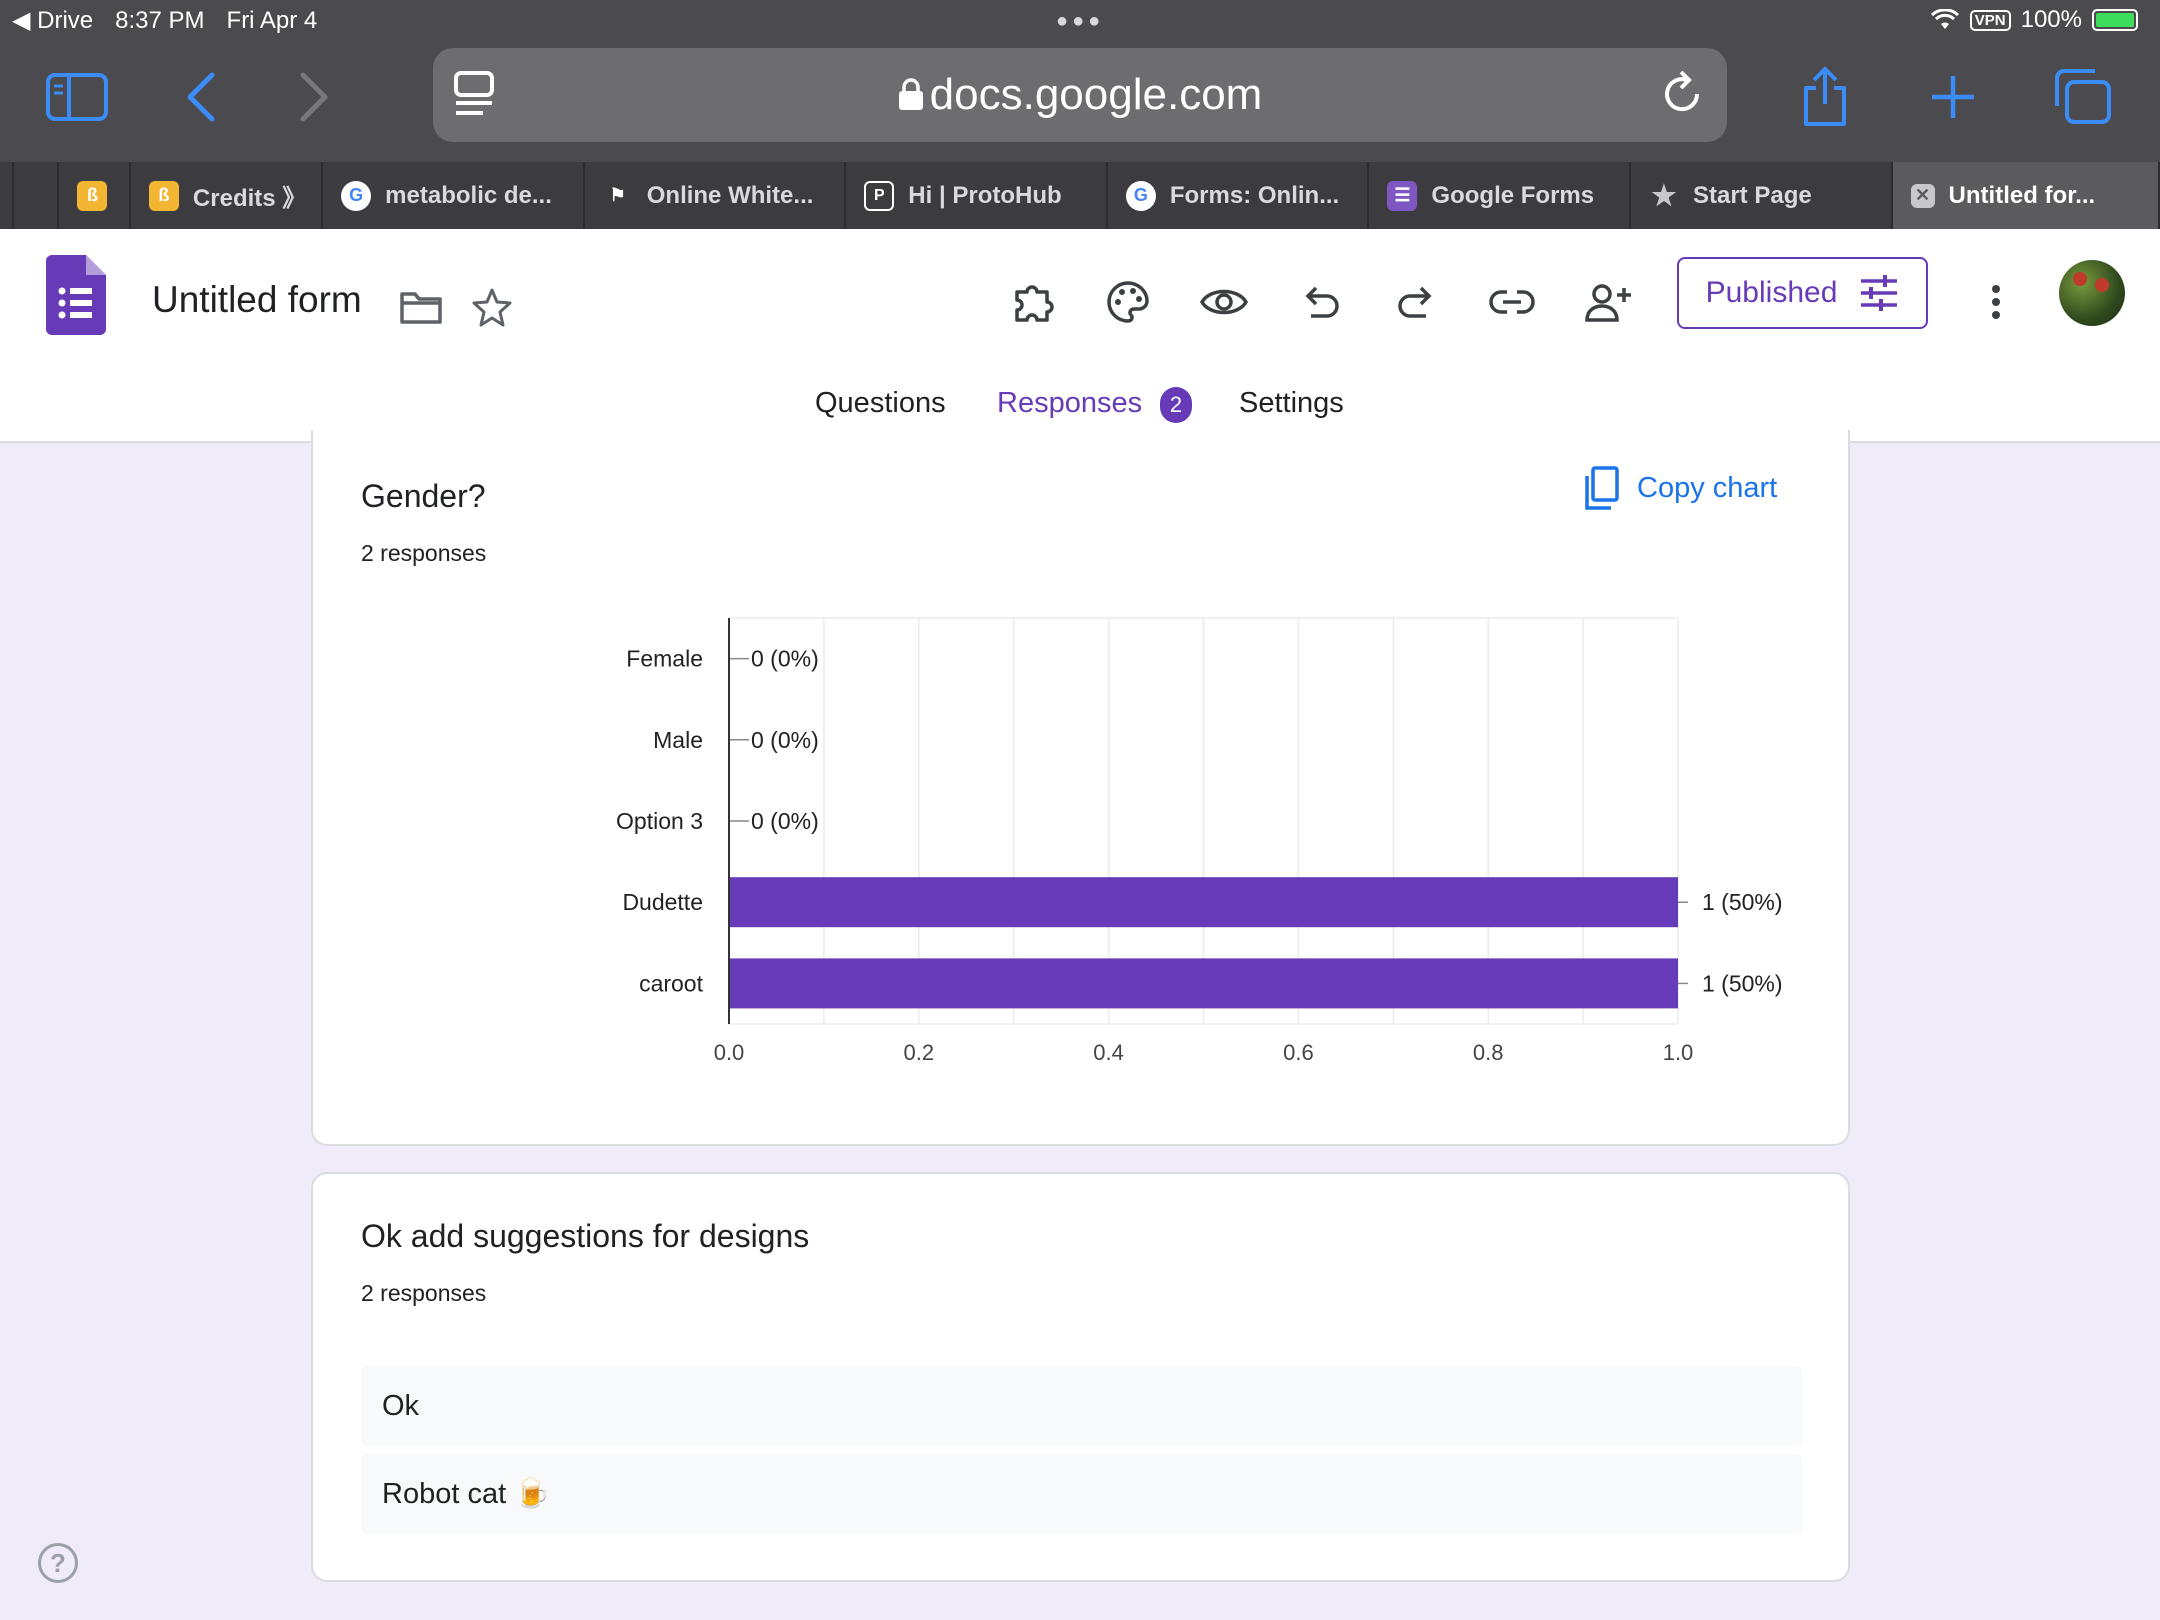  What do you see at coordinates (1512, 302) in the screenshot?
I see `copy-link-icon` at bounding box center [1512, 302].